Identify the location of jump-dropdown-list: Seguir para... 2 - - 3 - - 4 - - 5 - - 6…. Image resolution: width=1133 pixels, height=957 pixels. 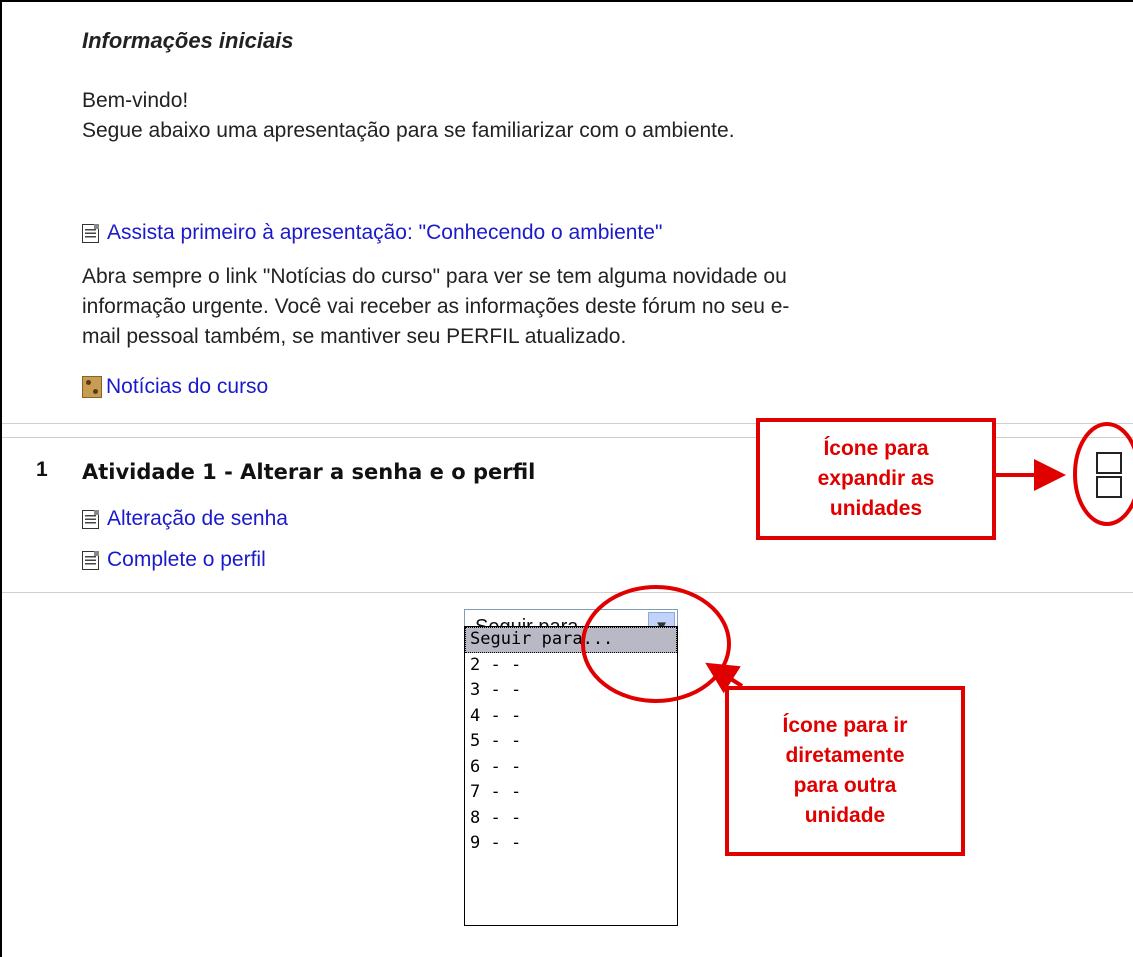
(571, 776).